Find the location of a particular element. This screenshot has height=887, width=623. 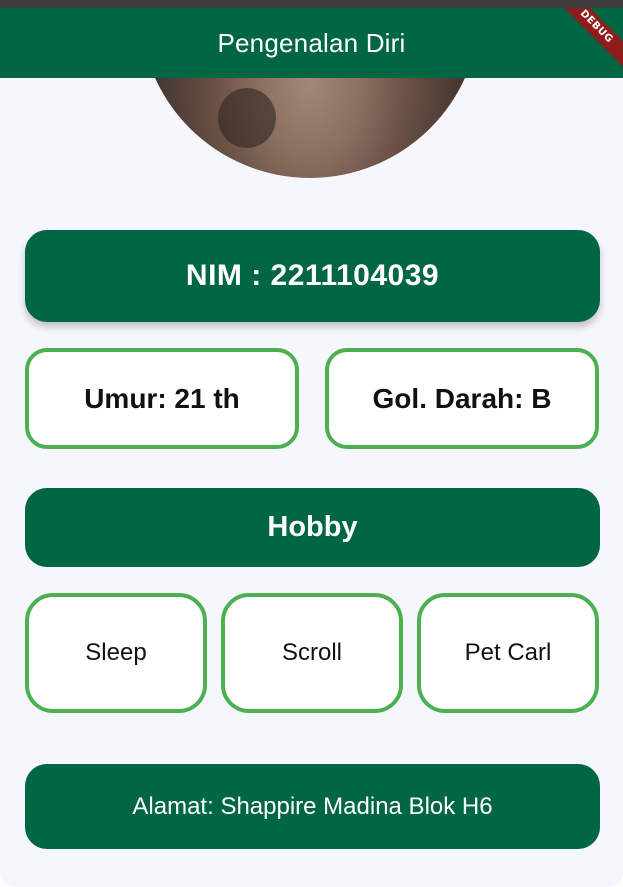

age-text: Umur: 21 th is located at coordinates (162, 398).